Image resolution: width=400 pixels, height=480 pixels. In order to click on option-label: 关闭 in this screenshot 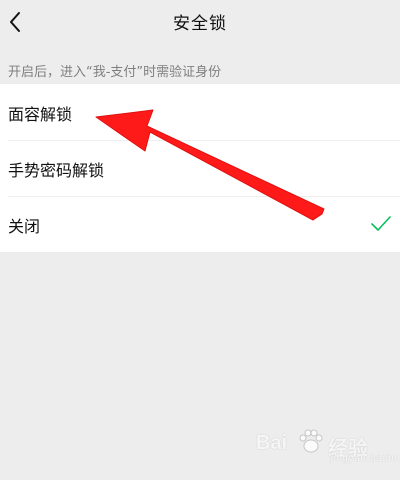, I will do `click(24, 226)`.